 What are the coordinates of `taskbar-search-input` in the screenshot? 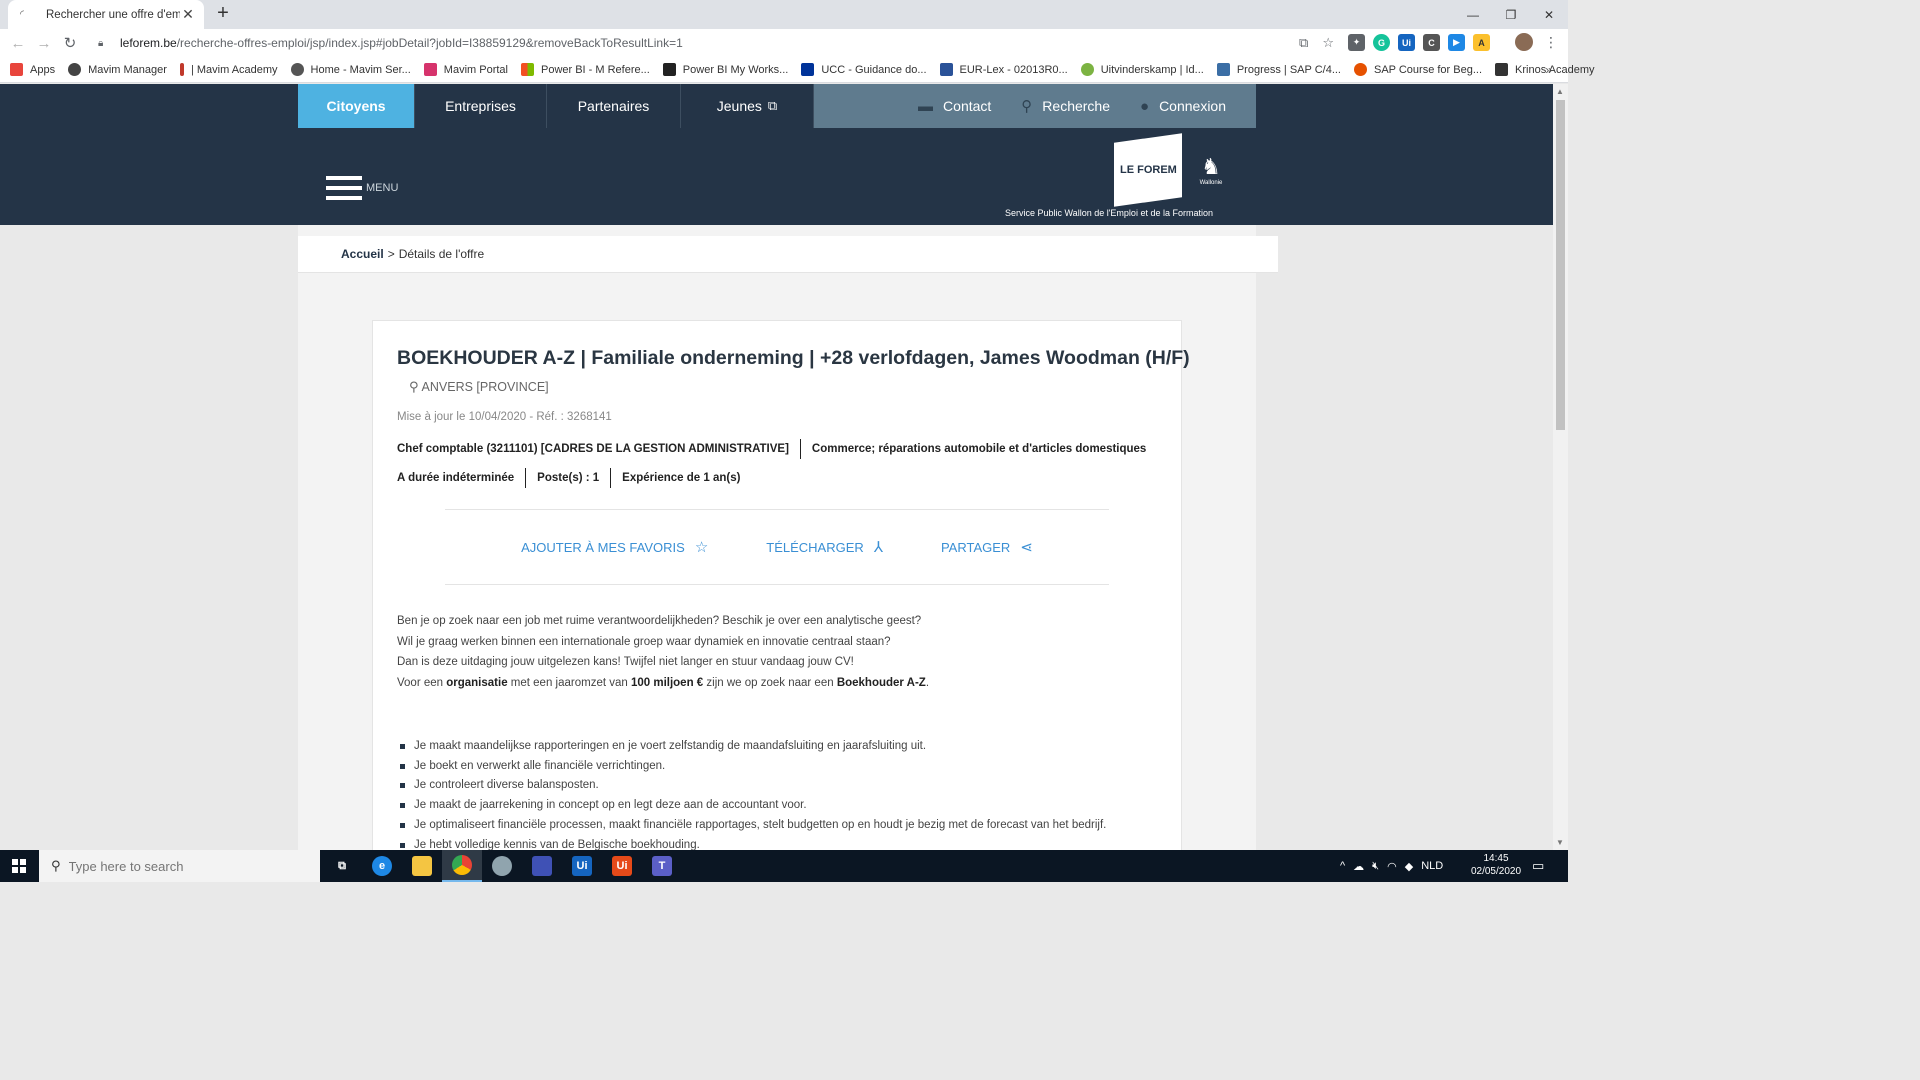 It's located at (183, 866).